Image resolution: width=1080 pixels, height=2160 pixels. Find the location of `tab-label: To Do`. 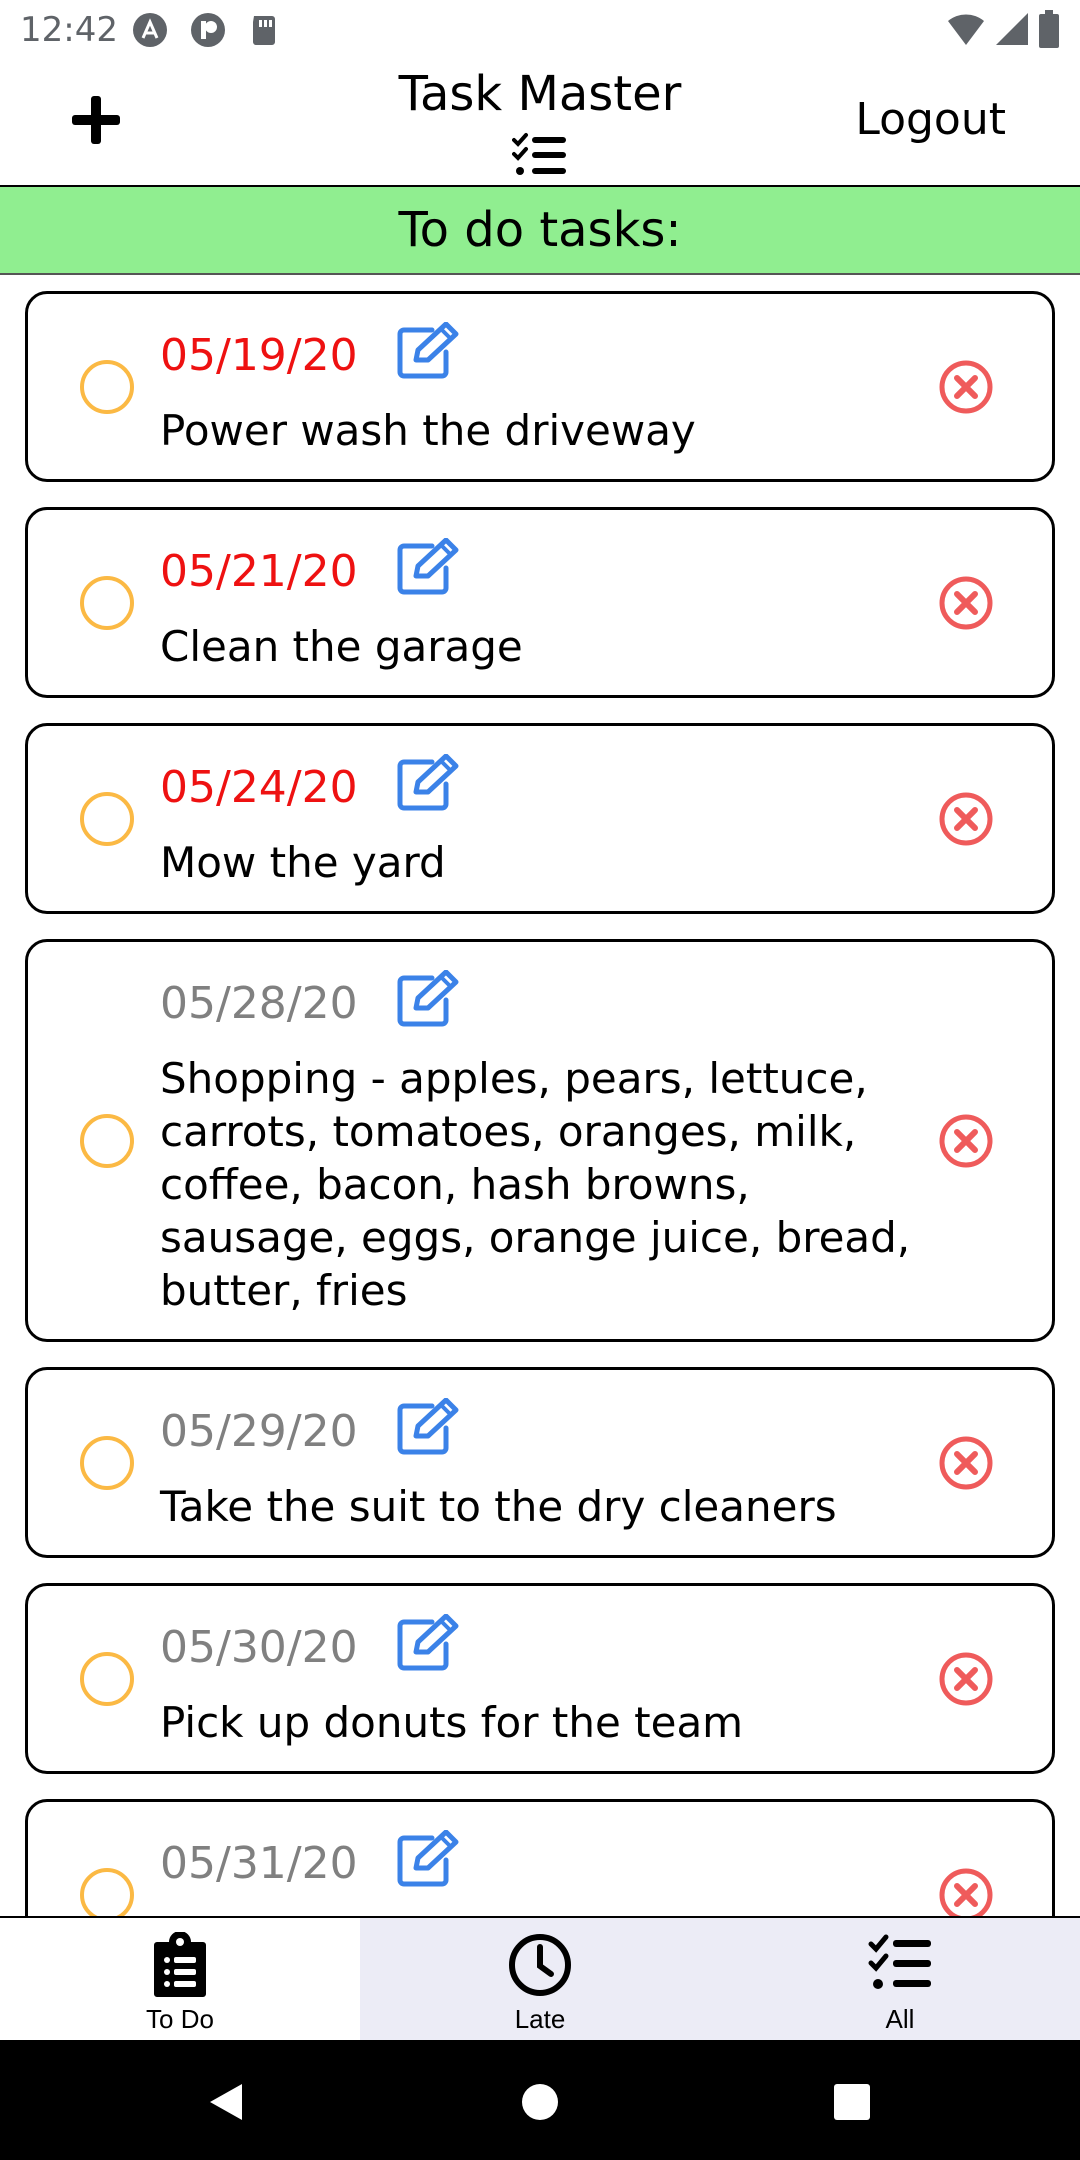

tab-label: To Do is located at coordinates (180, 2019).